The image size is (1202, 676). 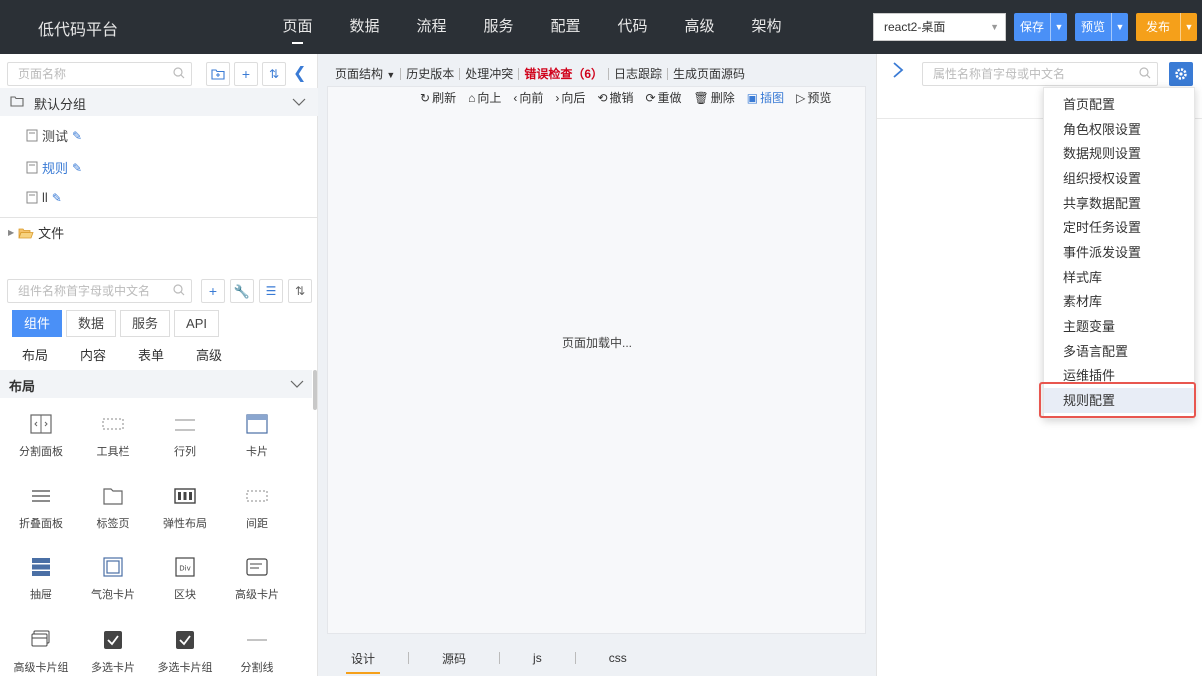 What do you see at coordinates (257, 496) in the screenshot?
I see `space-icon` at bounding box center [257, 496].